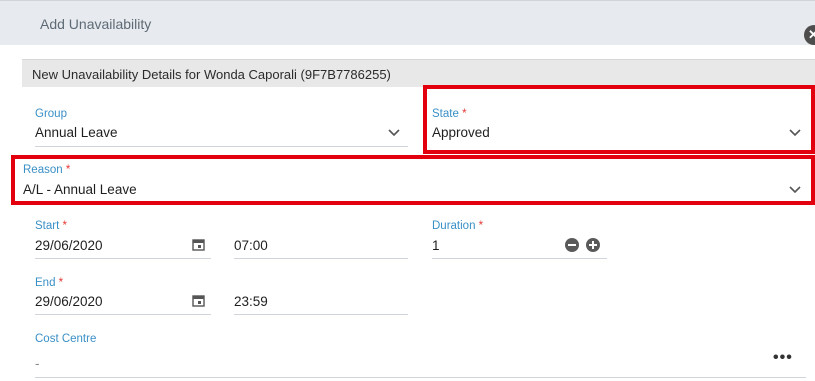 The width and height of the screenshot is (815, 381). Describe the element at coordinates (413, 180) in the screenshot. I see `reason-highlight-box` at that location.